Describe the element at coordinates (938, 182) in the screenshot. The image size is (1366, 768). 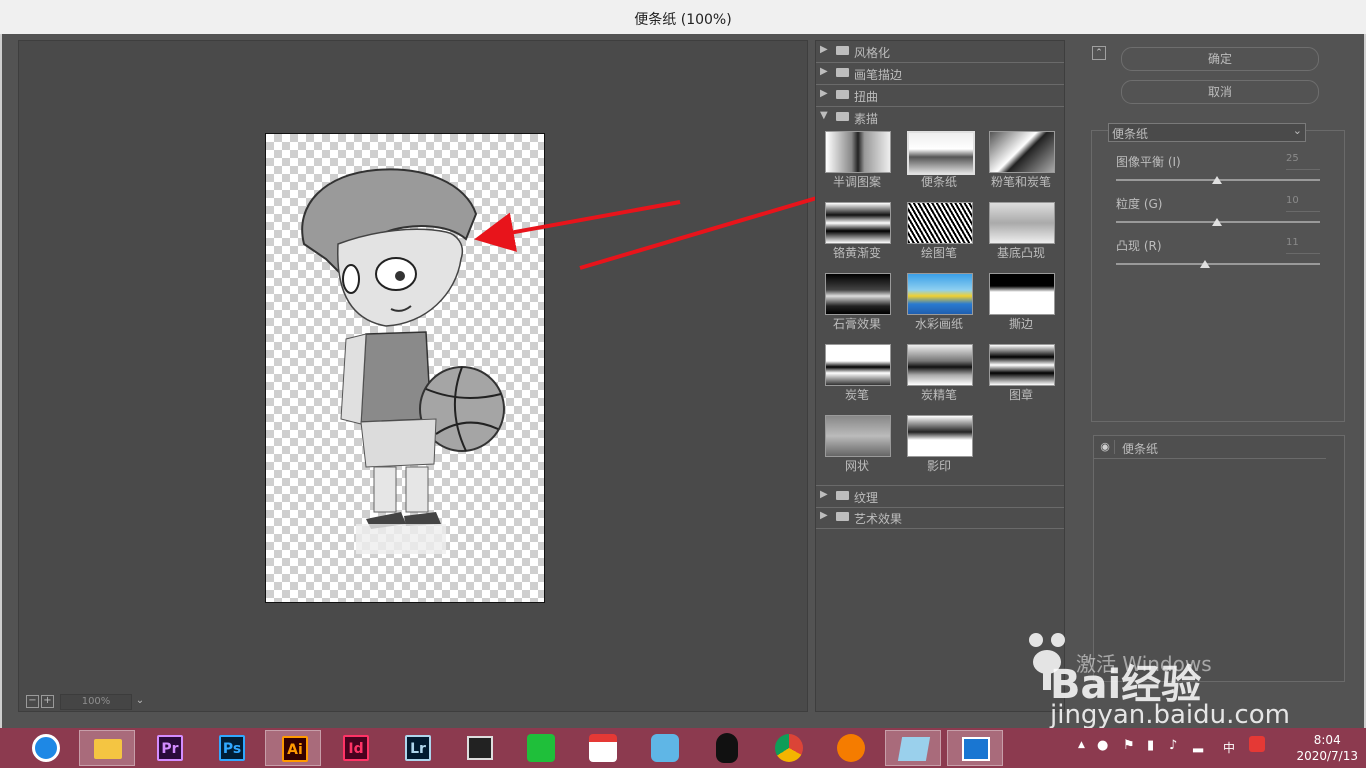
I see `filter-label: 便条纸` at that location.